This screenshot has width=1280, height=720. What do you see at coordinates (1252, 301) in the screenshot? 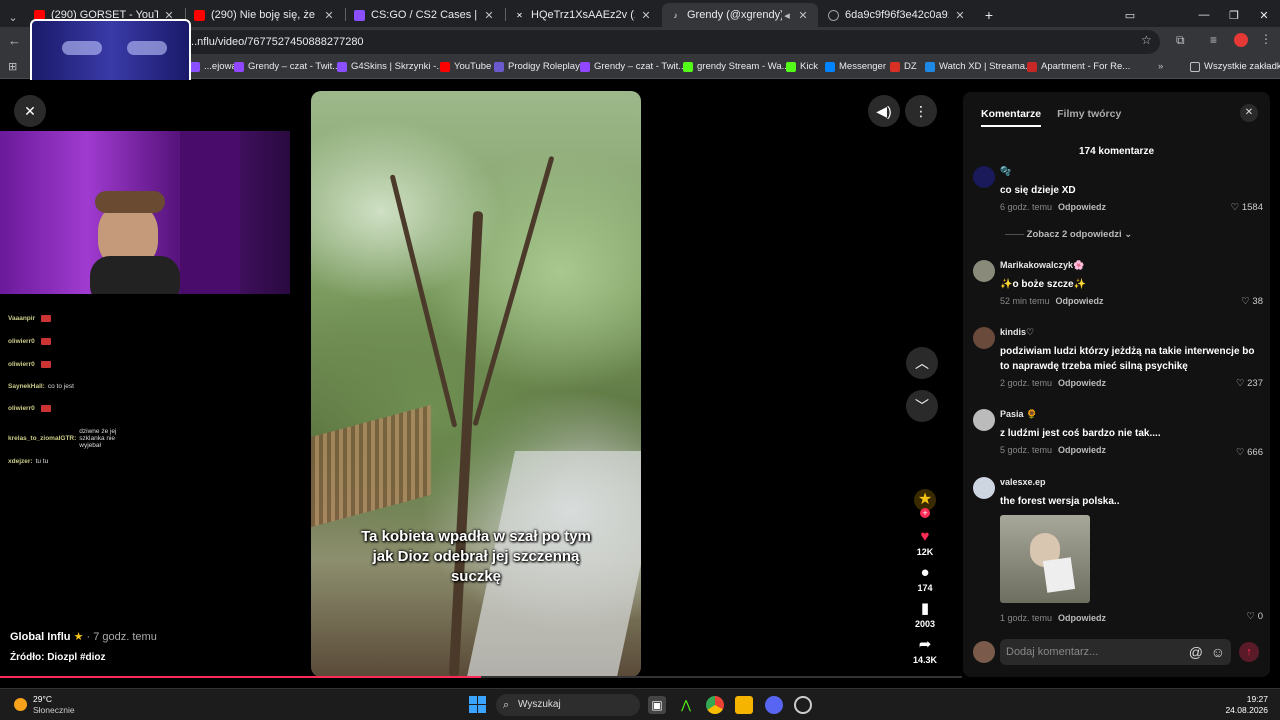
I see `comment-like: ♡ 38` at bounding box center [1252, 301].